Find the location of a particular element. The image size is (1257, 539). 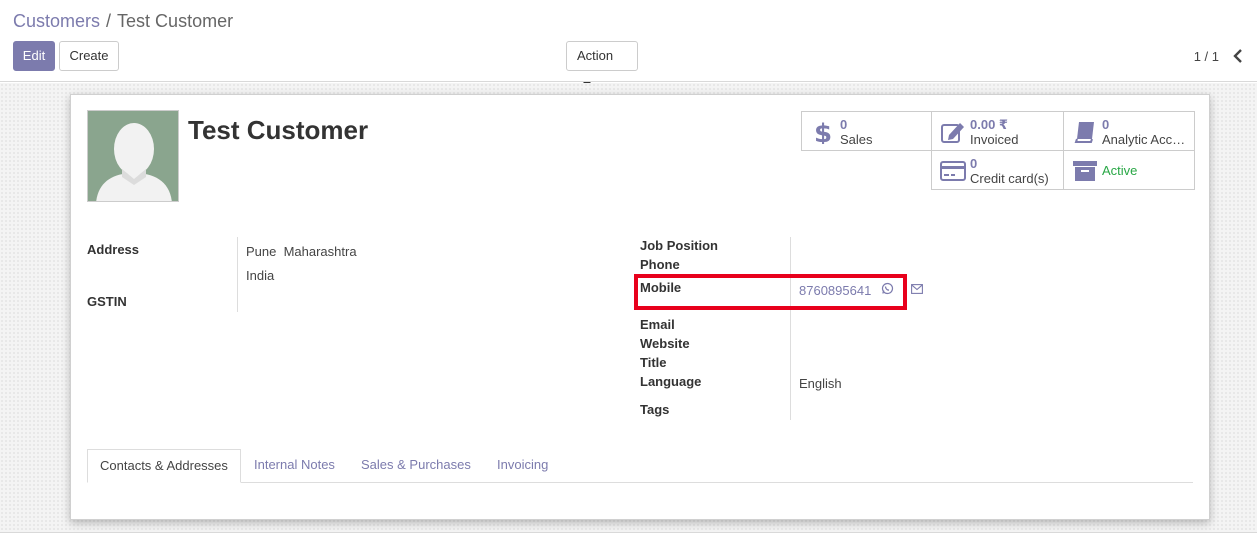

phone-label: Phone is located at coordinates (660, 264).